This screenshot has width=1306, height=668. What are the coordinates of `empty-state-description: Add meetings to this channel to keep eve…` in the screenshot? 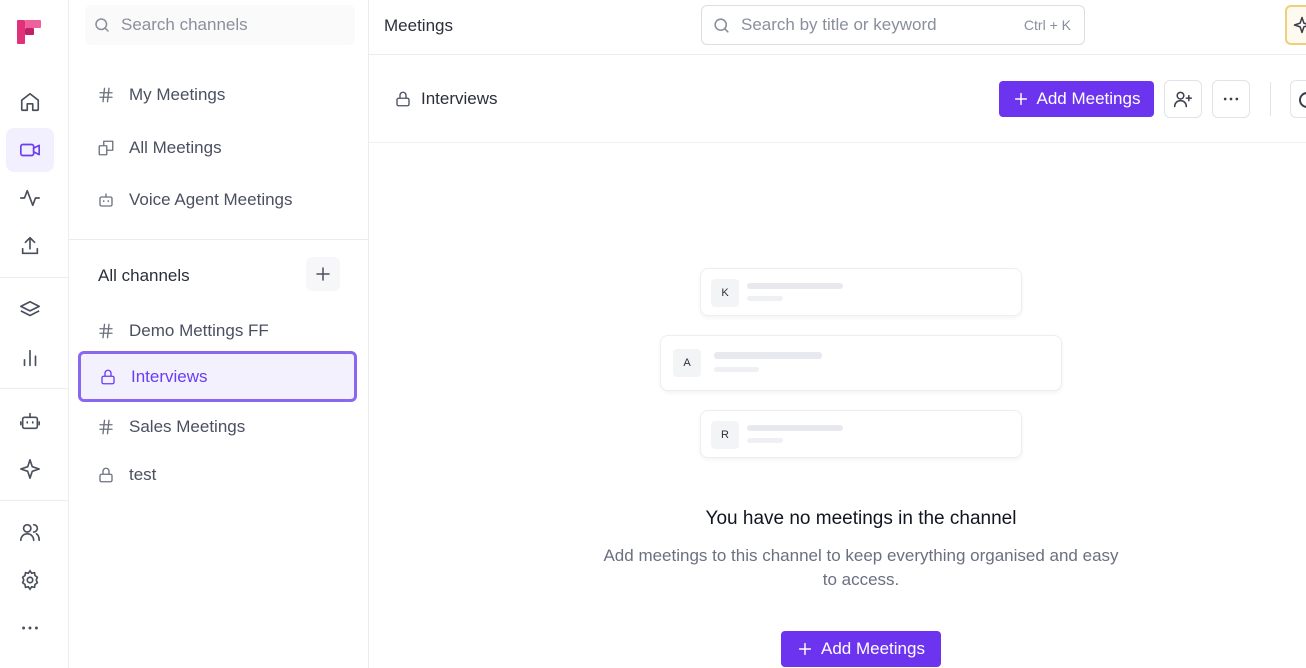 It's located at (861, 567).